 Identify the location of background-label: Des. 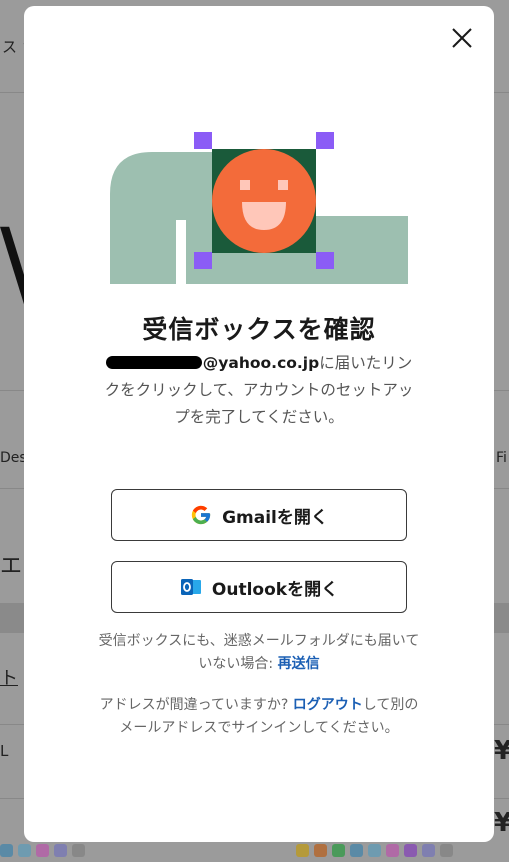
(13, 458).